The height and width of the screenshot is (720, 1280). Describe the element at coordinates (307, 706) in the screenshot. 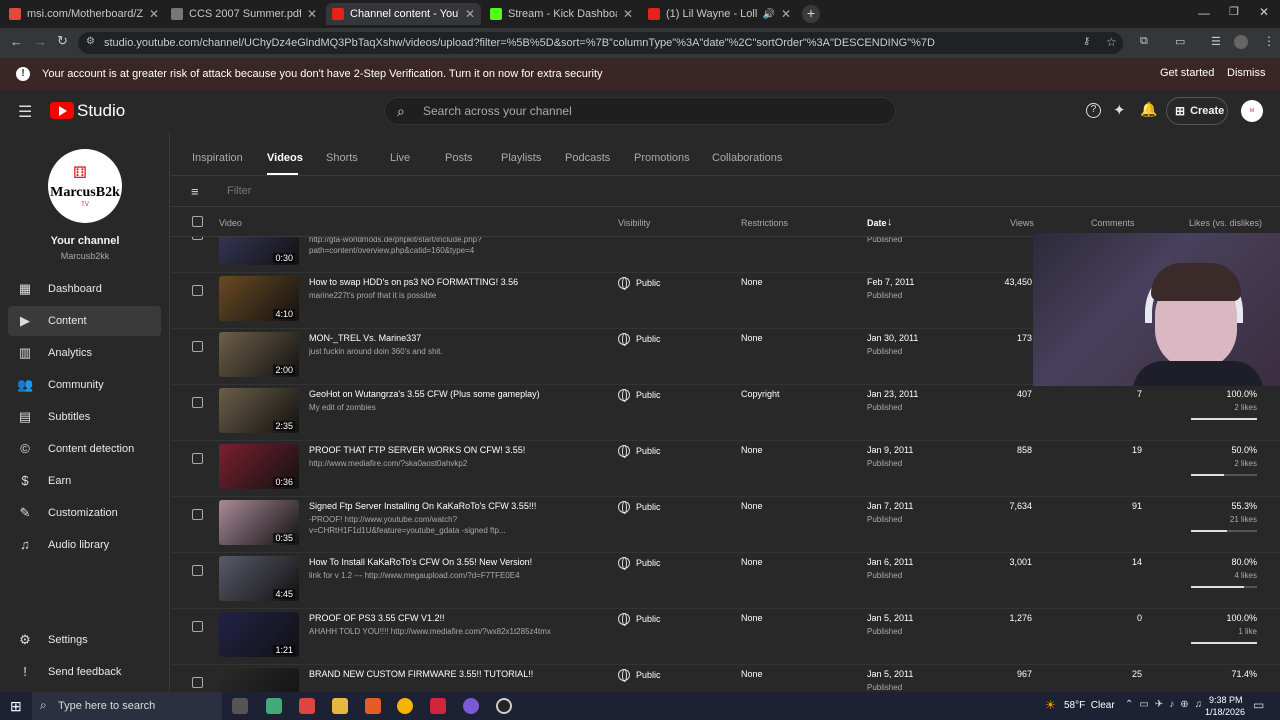

I see `store-icon` at that location.